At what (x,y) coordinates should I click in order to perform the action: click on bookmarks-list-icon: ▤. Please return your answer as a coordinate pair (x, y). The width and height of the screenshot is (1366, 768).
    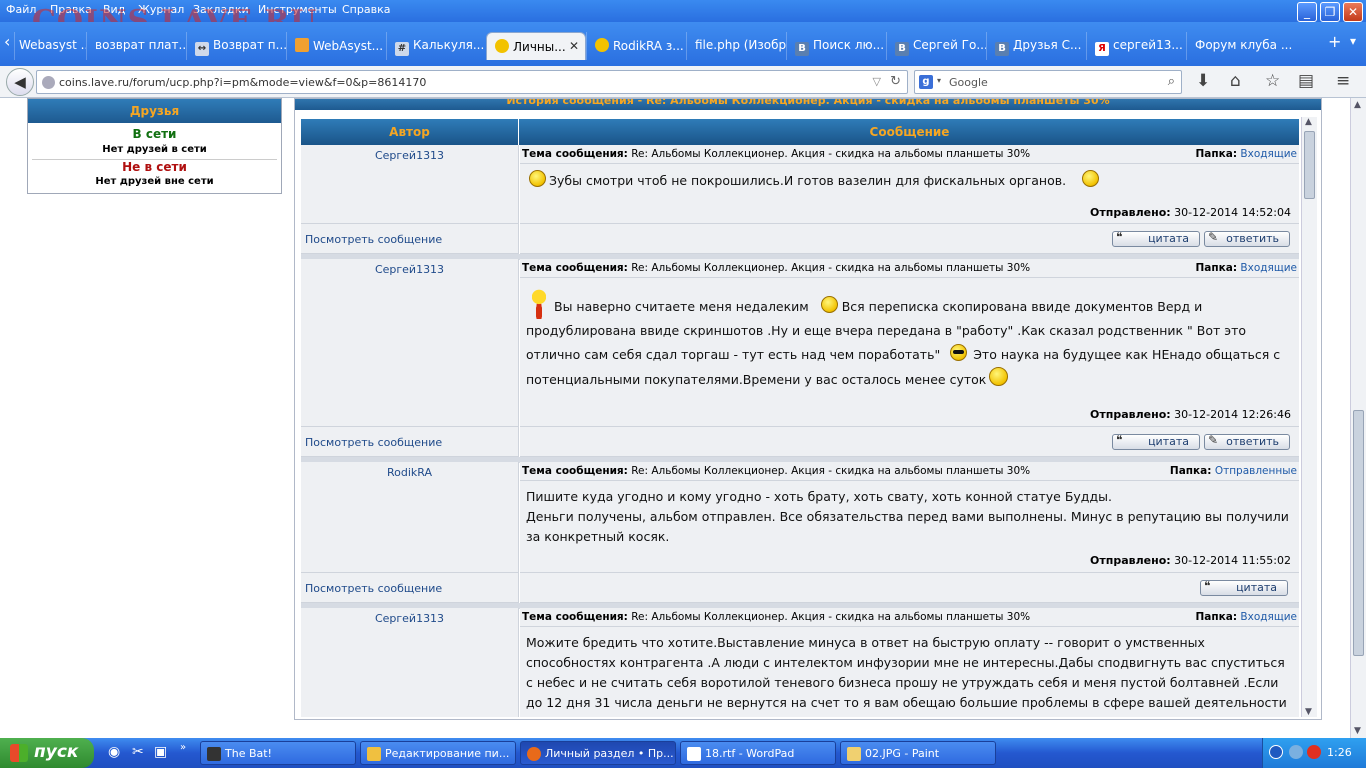
    Looking at the image, I should click on (1306, 81).